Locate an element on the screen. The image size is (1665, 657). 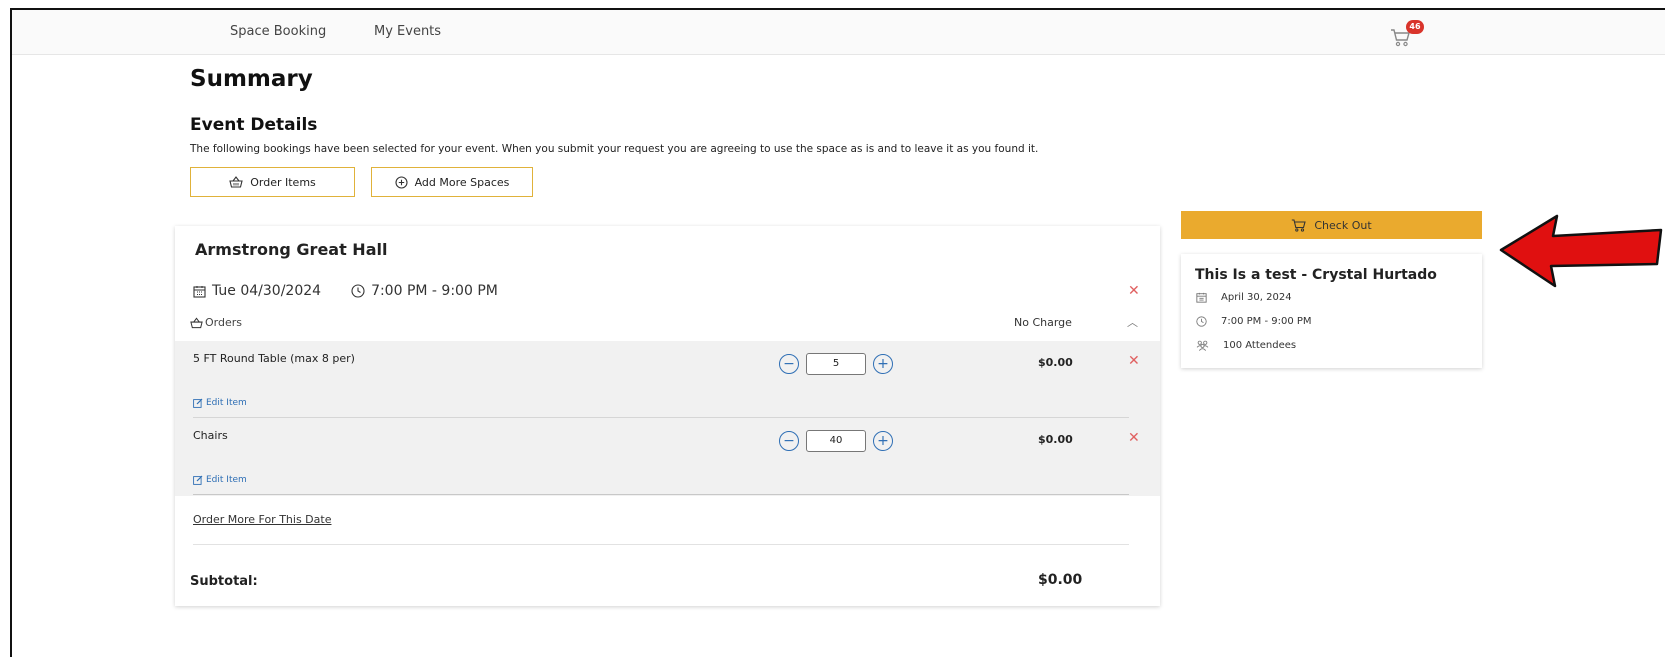
plus-circle-icon is located at coordinates (401, 182).